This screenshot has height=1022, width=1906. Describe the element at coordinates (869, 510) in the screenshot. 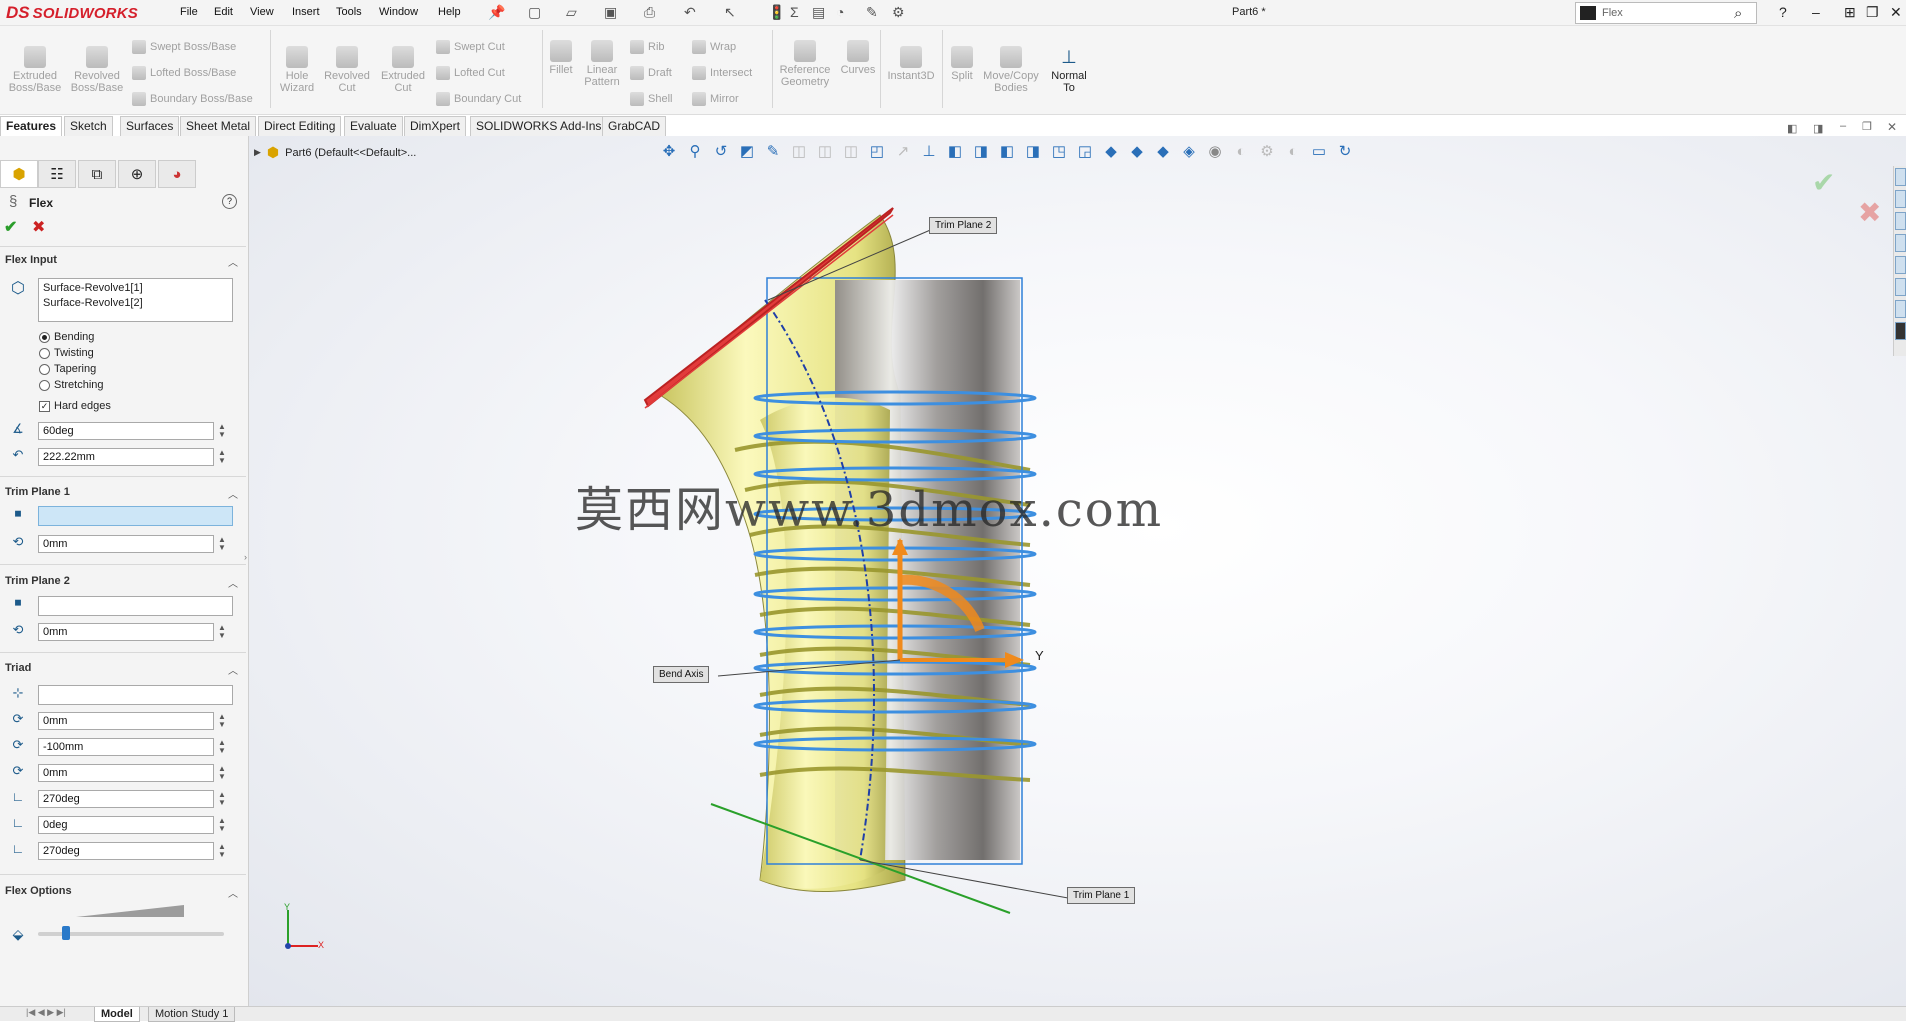

I see `watermark-text: 莫西网www.3dmox.com` at that location.